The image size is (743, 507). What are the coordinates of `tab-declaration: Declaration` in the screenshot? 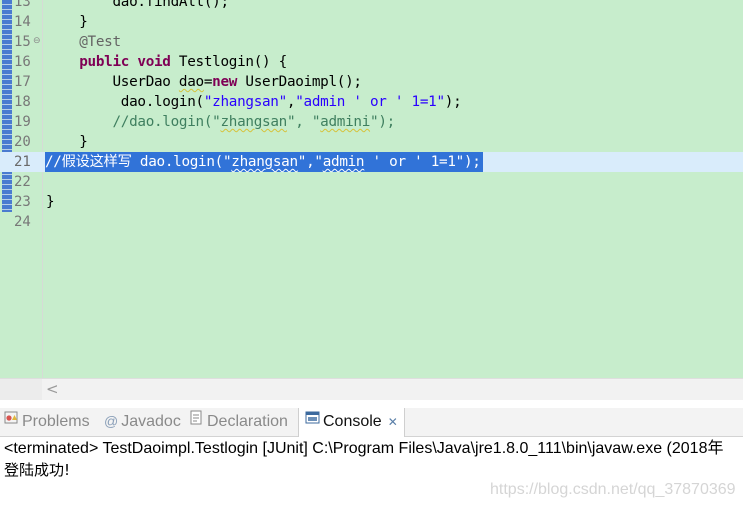 It's located at (239, 422).